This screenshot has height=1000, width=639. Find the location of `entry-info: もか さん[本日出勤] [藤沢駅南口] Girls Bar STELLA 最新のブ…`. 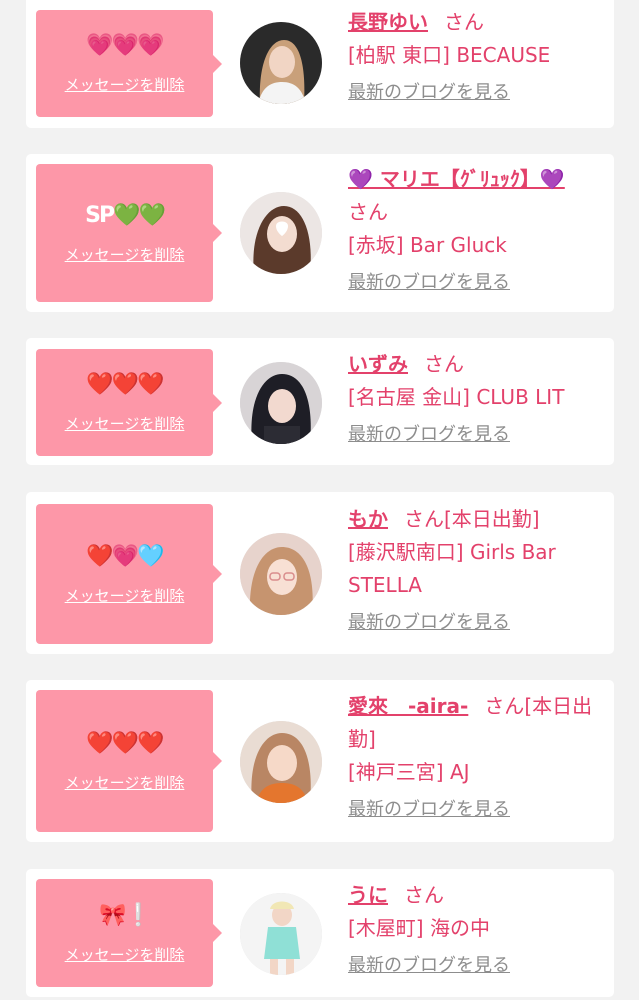

entry-info: もか さん[本日出勤] [藤沢駅南口] Girls Bar STELLA 最新のブ… is located at coordinates (475, 571).